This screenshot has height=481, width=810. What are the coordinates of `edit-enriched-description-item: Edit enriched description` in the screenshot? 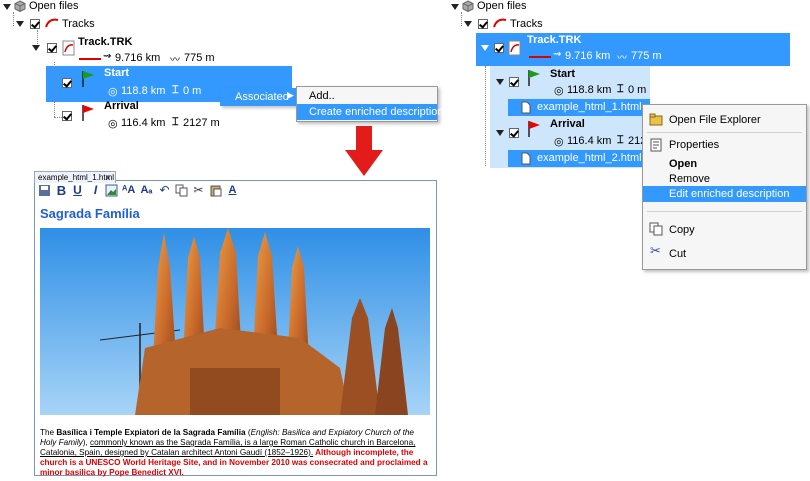 It's located at (724, 194).